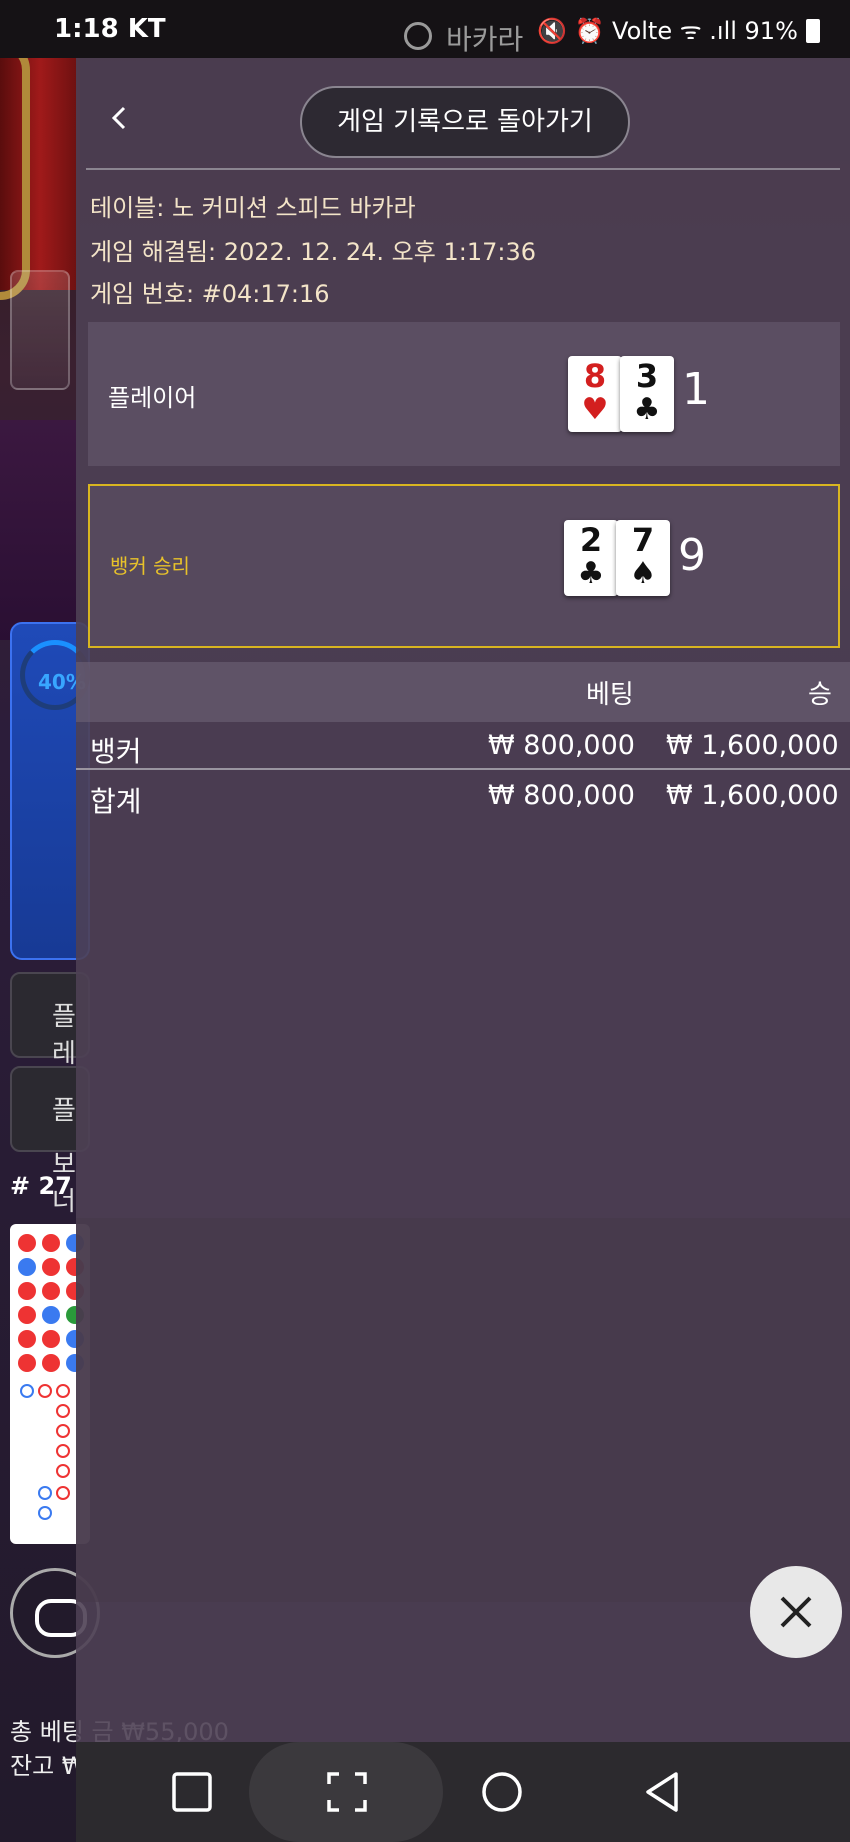 The height and width of the screenshot is (1842, 850). Describe the element at coordinates (696, 389) in the screenshot. I see `player-score: 1` at that location.